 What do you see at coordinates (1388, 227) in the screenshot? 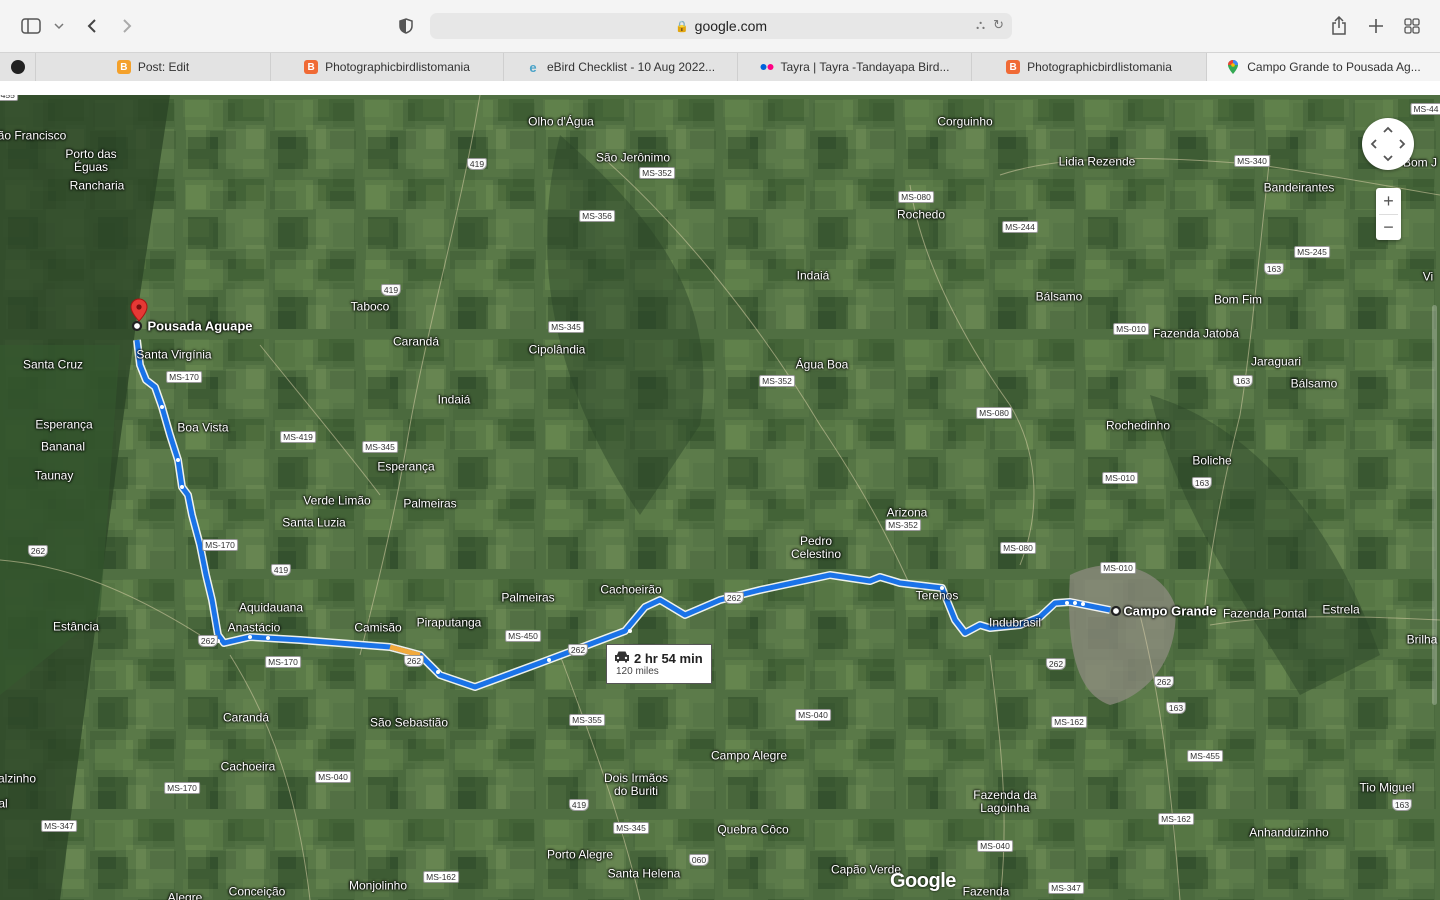
I see `zoom-out-button: −` at bounding box center [1388, 227].